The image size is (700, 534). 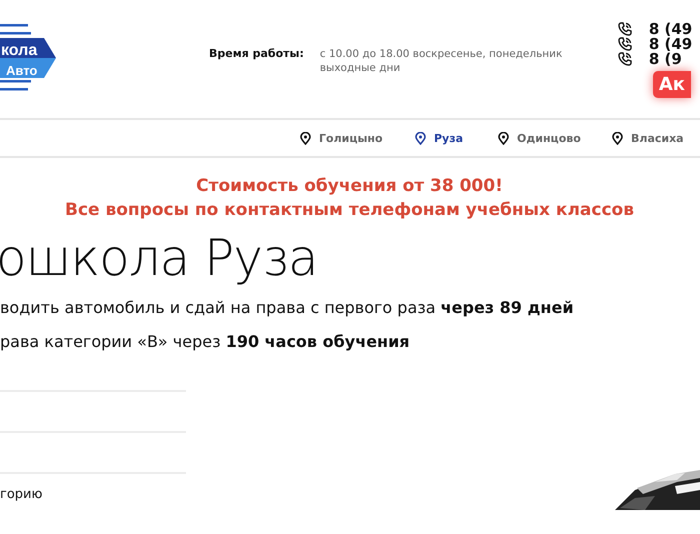 What do you see at coordinates (205, 342) in the screenshot?
I see `intro-text: рава категории «В» через 190 часов обучения` at bounding box center [205, 342].